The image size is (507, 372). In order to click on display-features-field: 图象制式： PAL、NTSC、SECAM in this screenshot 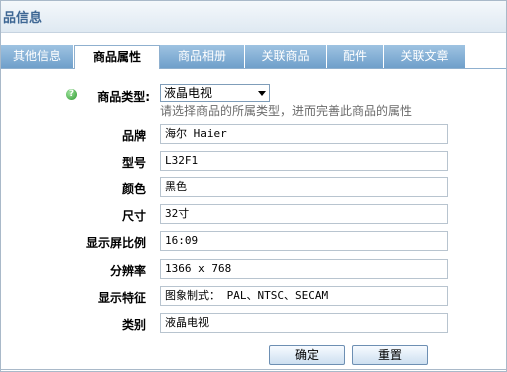, I will do `click(304, 296)`.